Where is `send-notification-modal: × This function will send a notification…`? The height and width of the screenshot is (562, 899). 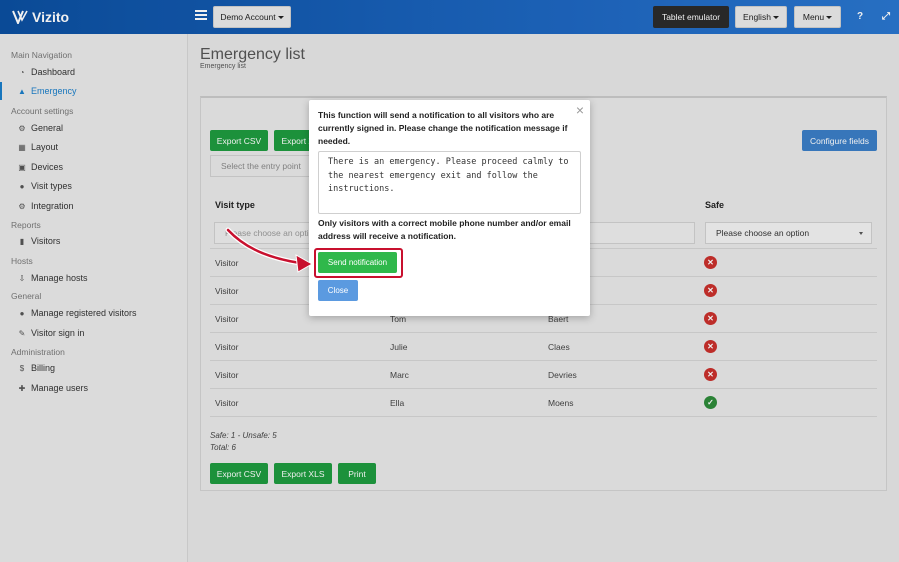 send-notification-modal: × This function will send a notification… is located at coordinates (449, 208).